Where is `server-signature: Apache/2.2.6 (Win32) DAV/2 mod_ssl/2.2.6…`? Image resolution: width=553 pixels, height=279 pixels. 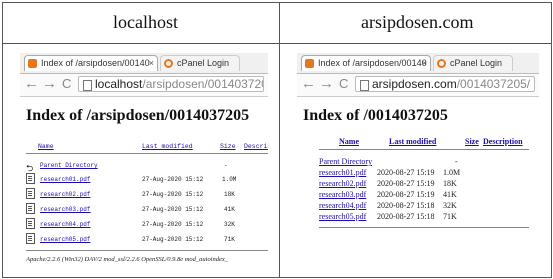 server-signature: Apache/2.2.6 (Win32) DAV/2 mod_ssl/2.2.6… is located at coordinates (127, 259).